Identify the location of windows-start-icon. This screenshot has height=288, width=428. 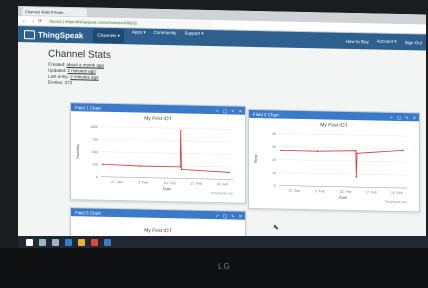
(29, 242).